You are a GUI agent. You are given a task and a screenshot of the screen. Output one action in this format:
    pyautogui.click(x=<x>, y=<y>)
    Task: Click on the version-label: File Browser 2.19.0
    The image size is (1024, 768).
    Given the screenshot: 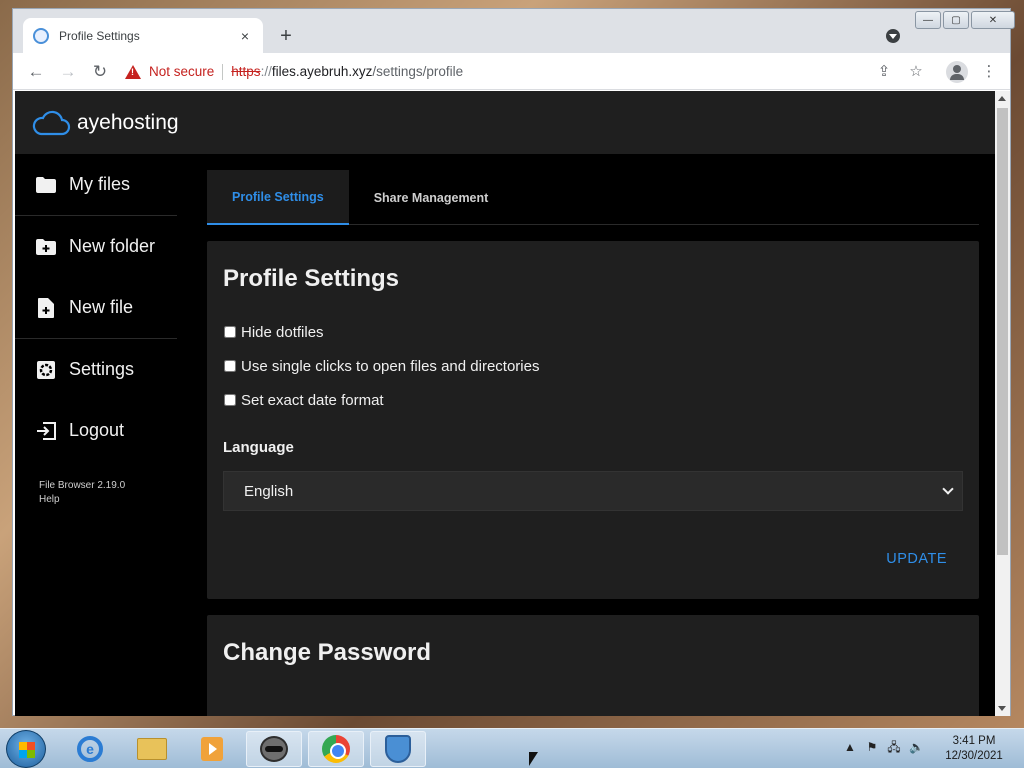 What is the action you would take?
    pyautogui.click(x=82, y=485)
    